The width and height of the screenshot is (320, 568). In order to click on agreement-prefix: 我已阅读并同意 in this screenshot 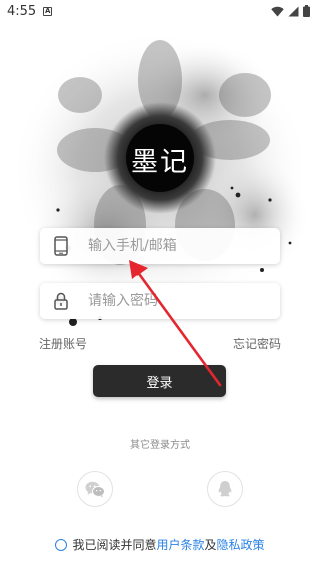, I will do `click(114, 545)`.